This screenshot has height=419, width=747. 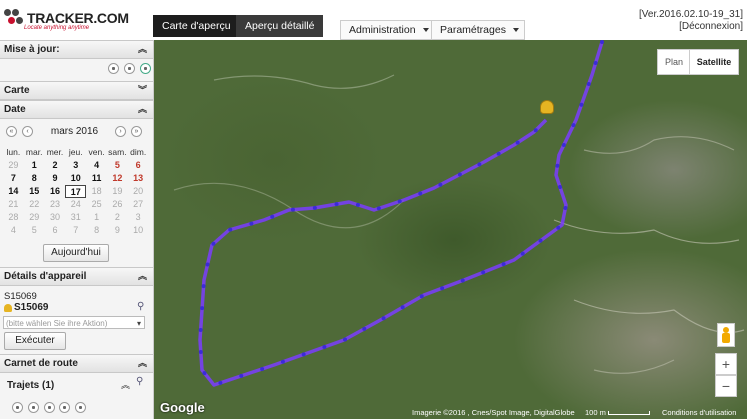 I want to click on tab-detailed-view: Aperçu détaillé, so click(x=280, y=26).